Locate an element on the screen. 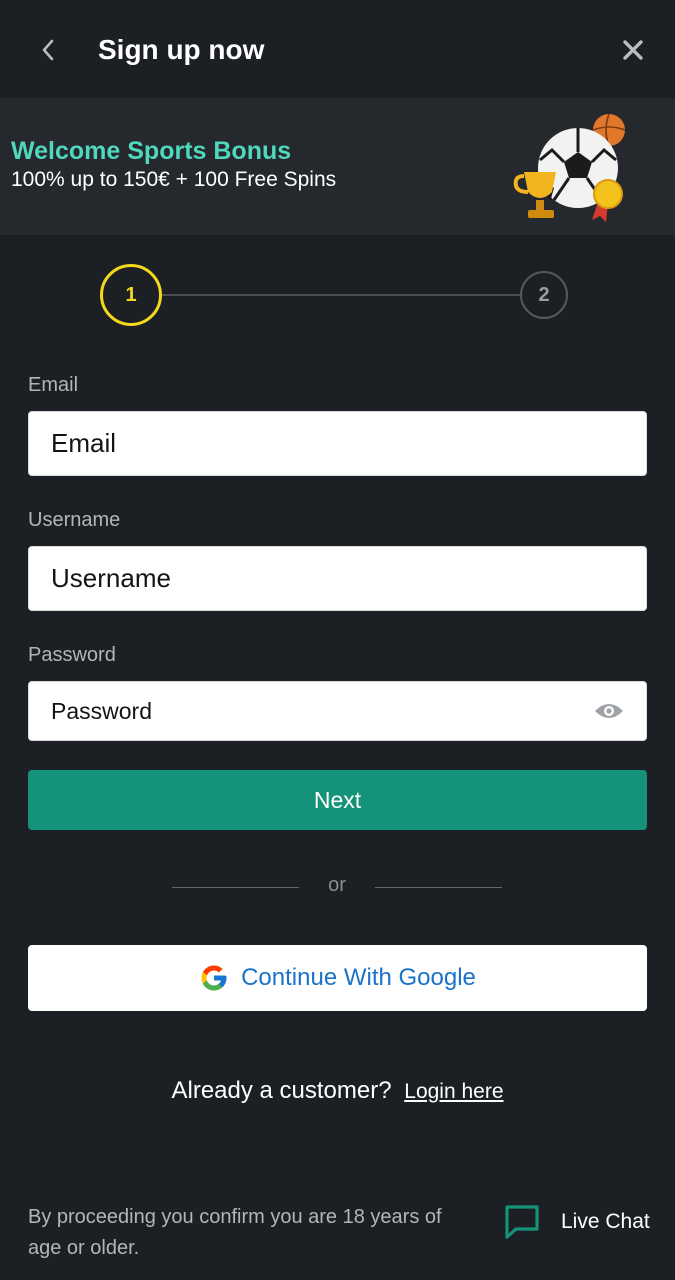 This screenshot has height=1280, width=675. login-prompt-text: Already a customer? is located at coordinates (281, 1090).